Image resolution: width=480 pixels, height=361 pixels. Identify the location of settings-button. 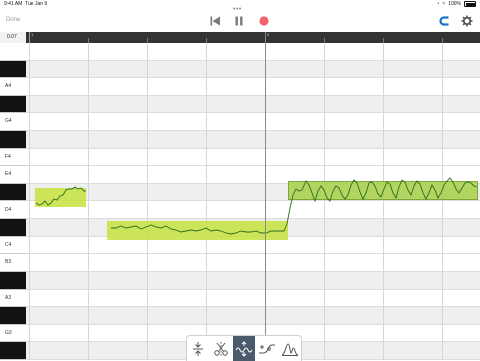
(467, 21).